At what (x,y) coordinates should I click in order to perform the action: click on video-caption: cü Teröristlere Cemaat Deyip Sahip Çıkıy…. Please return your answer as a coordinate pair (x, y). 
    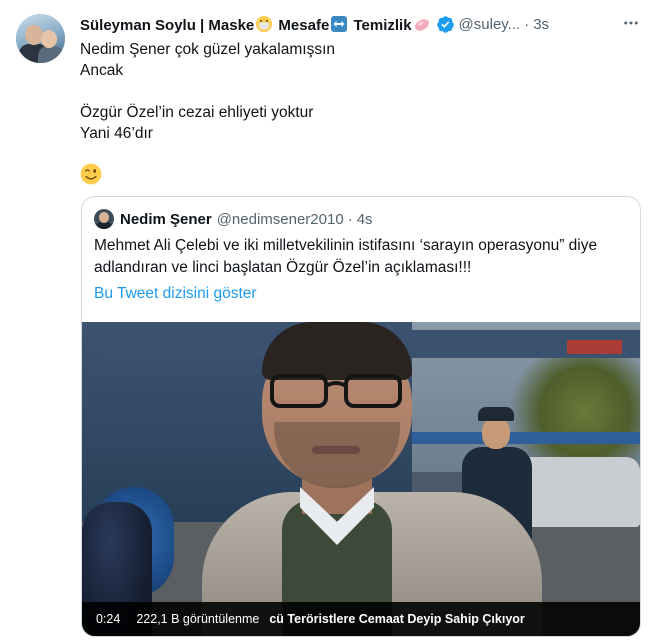
    Looking at the image, I should click on (397, 619).